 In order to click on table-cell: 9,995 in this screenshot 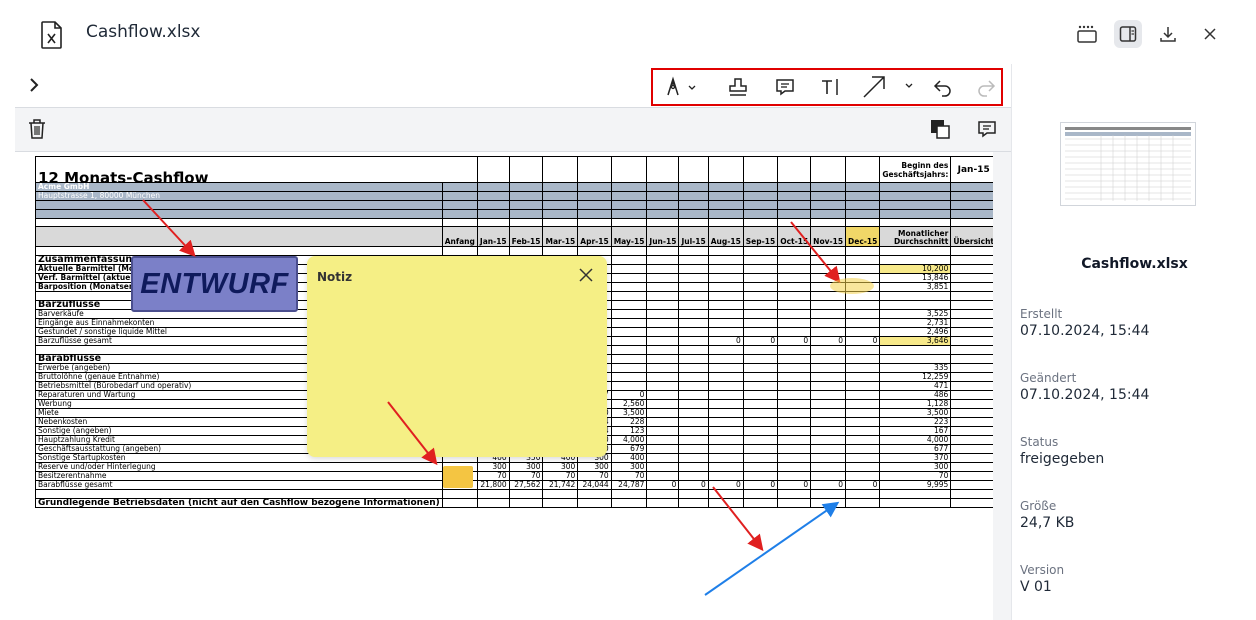, I will do `click(915, 484)`.